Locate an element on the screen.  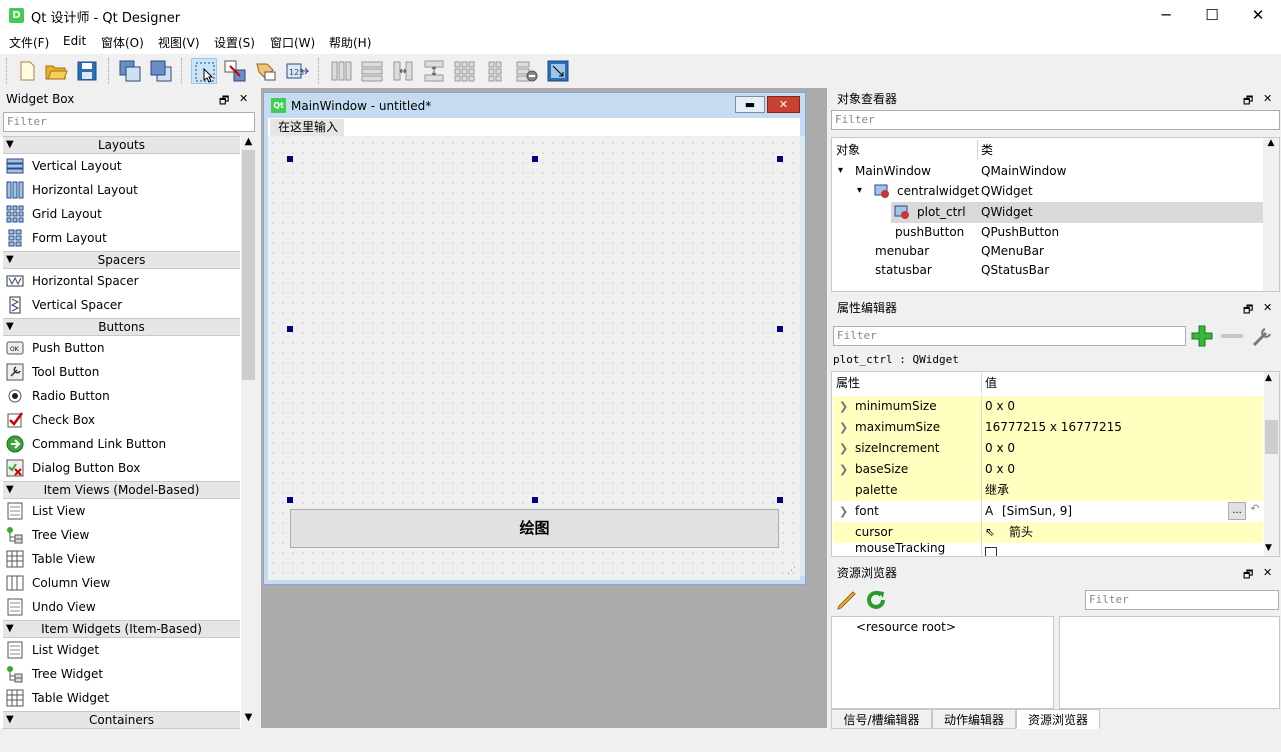
widget-item-tool-button: Tool Button is located at coordinates (52, 373).